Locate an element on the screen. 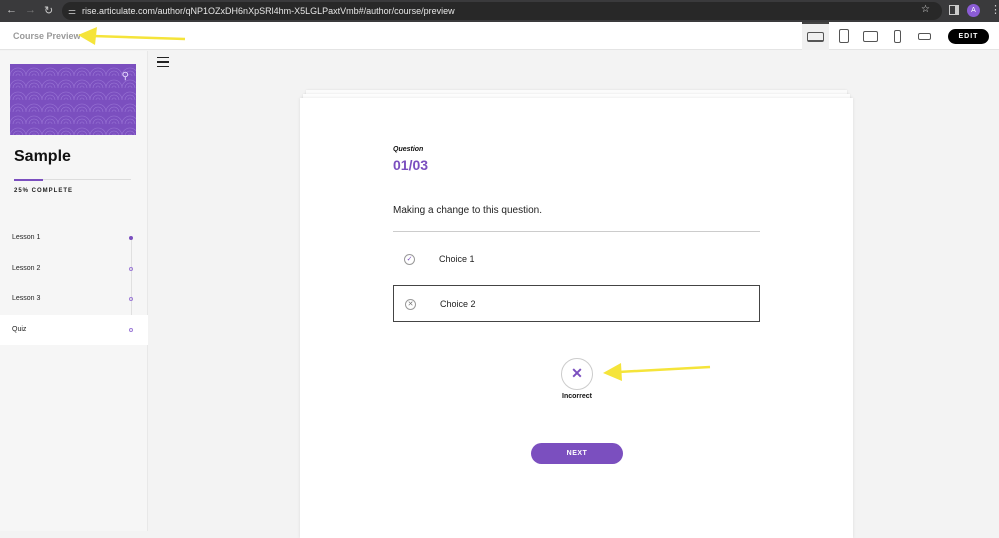 The image size is (999, 538). choice-label: Choice 1 is located at coordinates (457, 259).